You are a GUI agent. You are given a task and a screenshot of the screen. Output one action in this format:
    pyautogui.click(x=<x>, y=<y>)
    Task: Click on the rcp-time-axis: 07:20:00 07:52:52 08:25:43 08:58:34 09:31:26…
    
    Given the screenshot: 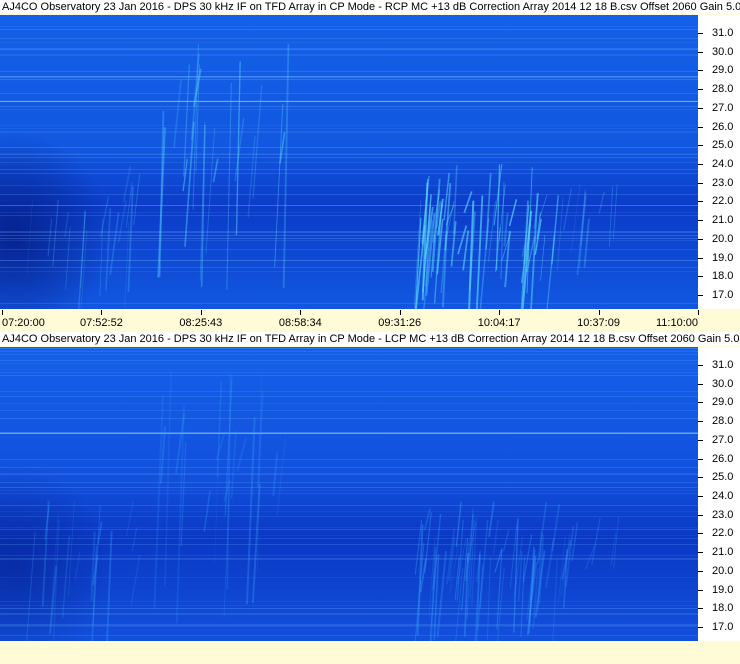 What is the action you would take?
    pyautogui.click(x=370, y=321)
    